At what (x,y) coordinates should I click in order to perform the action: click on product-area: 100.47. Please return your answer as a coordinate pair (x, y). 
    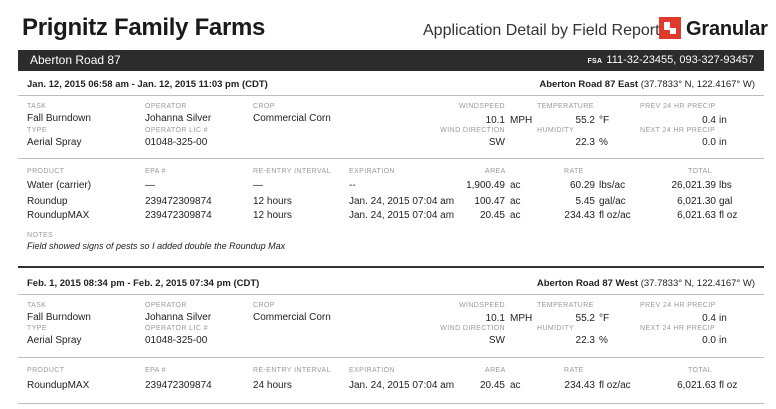
    Looking at the image, I should click on (489, 201).